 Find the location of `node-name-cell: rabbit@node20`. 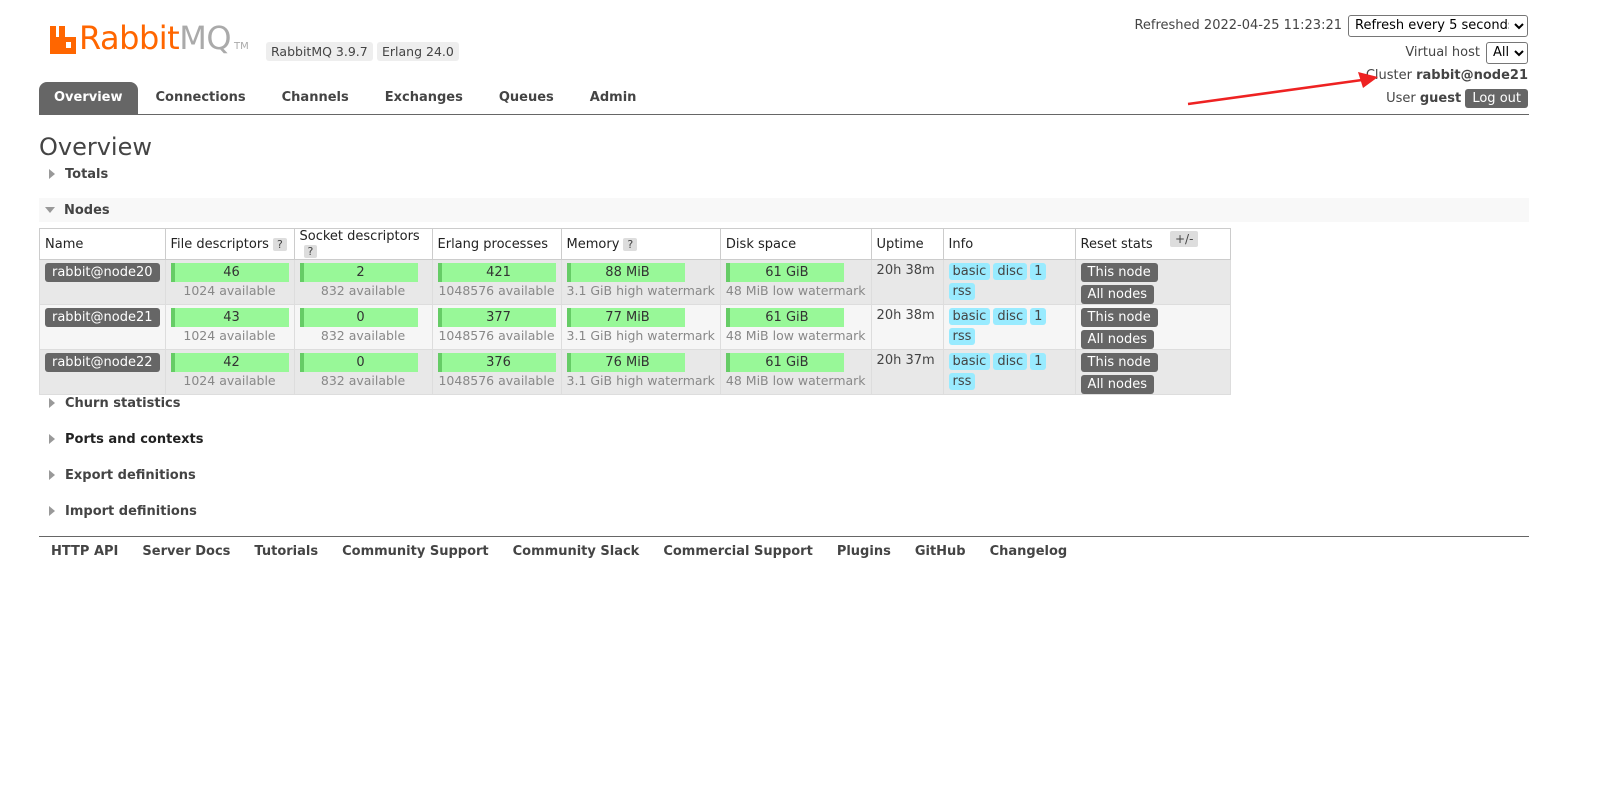

node-name-cell: rabbit@node20 is located at coordinates (102, 282).